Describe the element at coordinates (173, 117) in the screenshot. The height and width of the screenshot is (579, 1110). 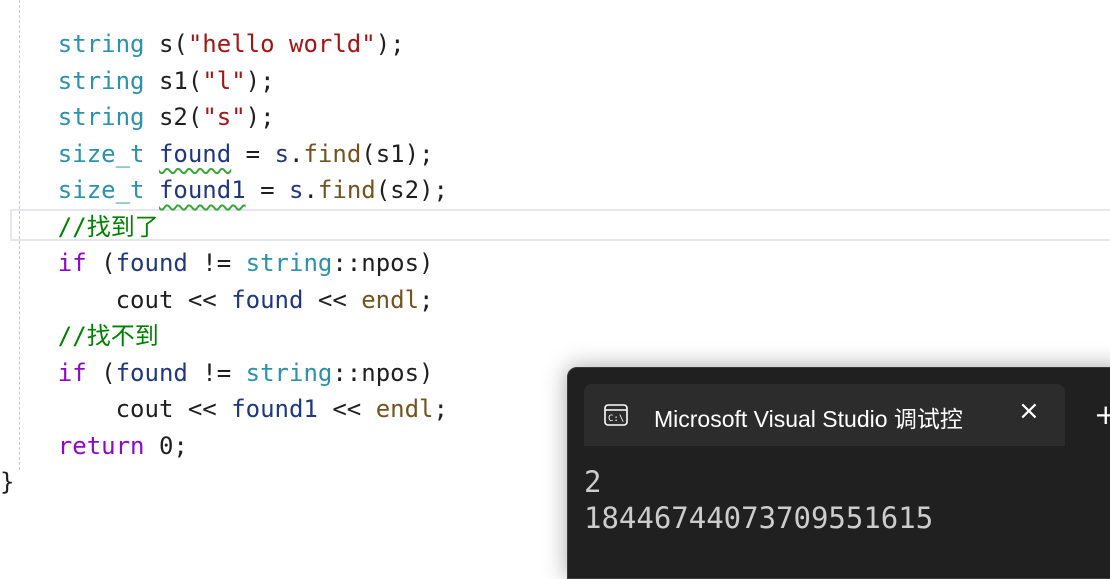
I see `variable: s2` at that location.